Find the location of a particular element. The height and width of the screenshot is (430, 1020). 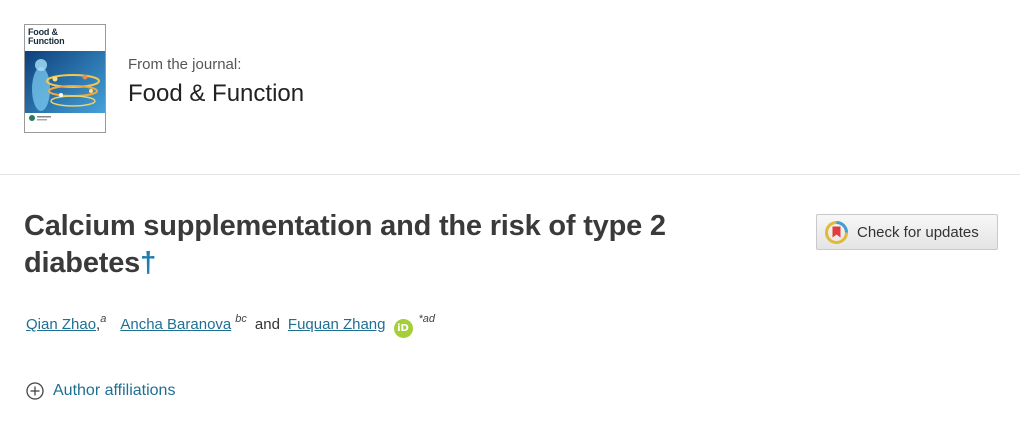

authors-conjunction: and is located at coordinates (267, 324).